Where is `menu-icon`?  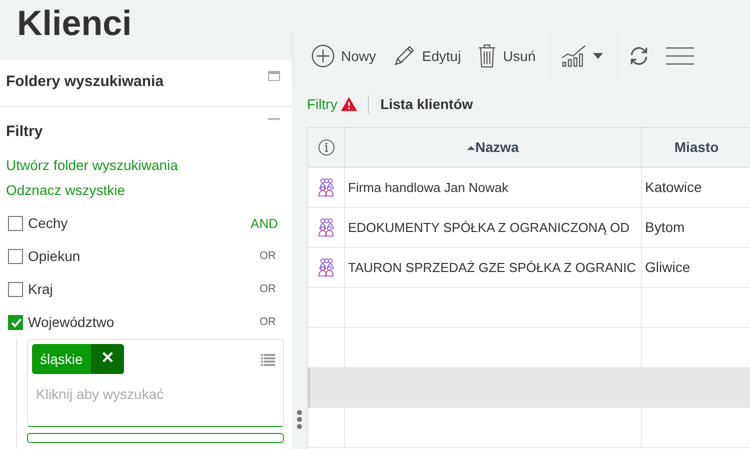
menu-icon is located at coordinates (680, 56).